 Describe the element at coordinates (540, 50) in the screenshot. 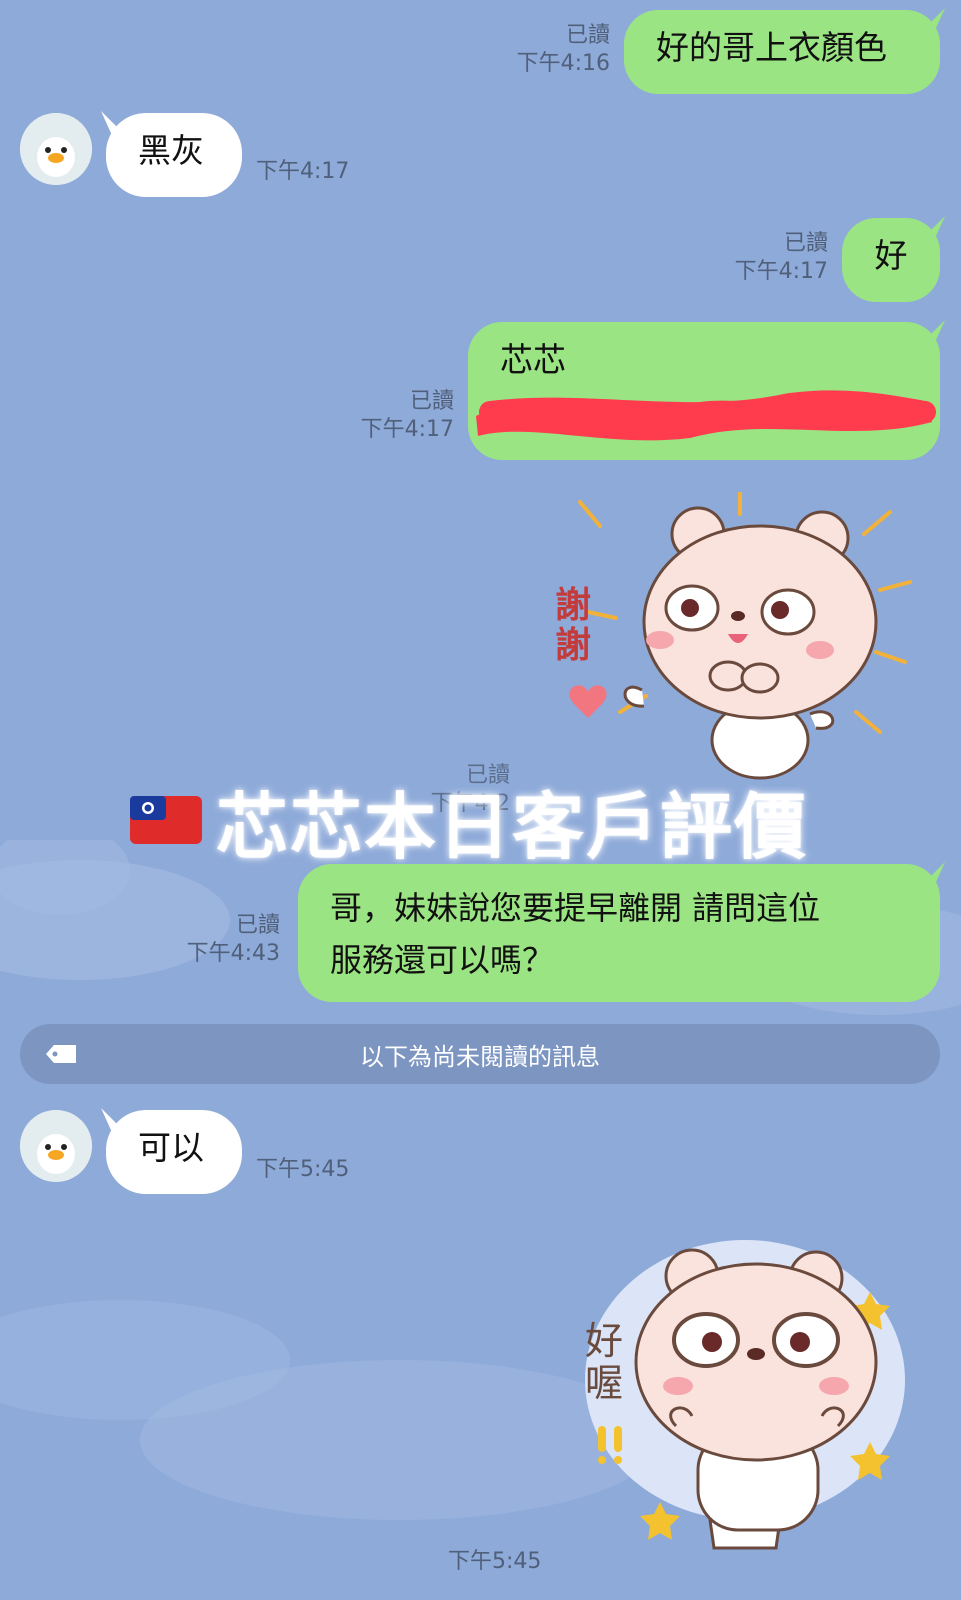

I see `message-meta: 已讀 下午4:16` at that location.